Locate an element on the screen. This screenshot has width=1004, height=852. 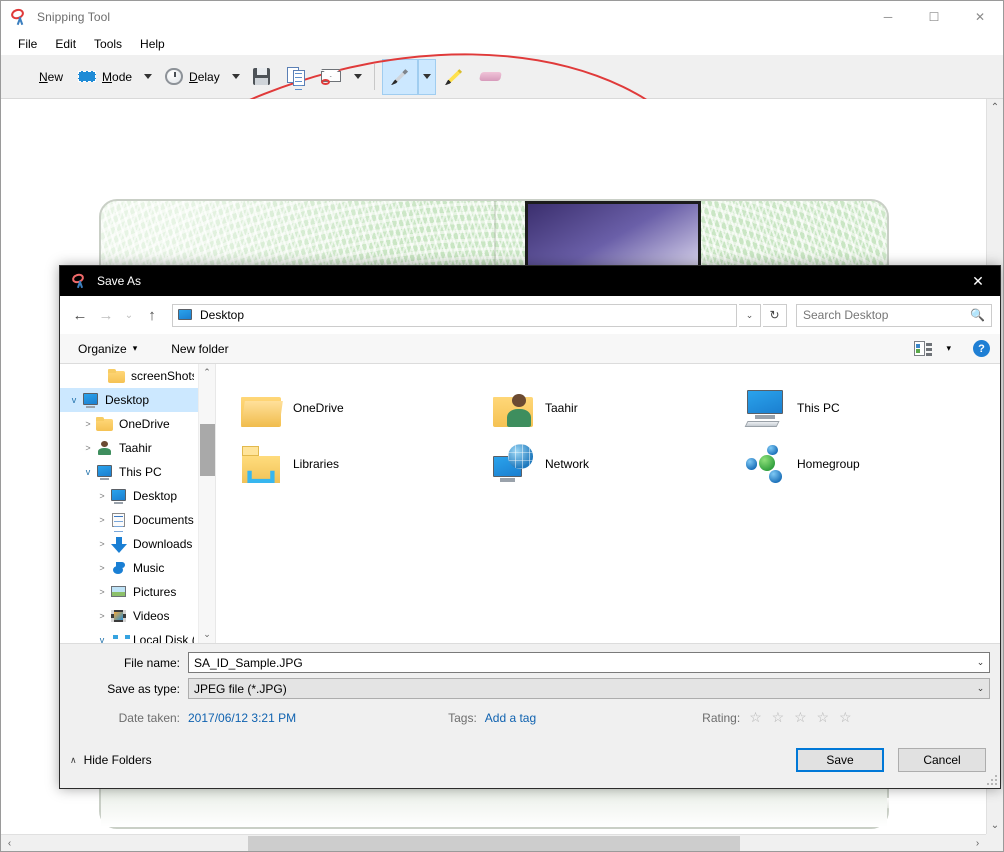
canvas-horizontal-scrollbar: ‹ › is located at coordinates (493, 842).